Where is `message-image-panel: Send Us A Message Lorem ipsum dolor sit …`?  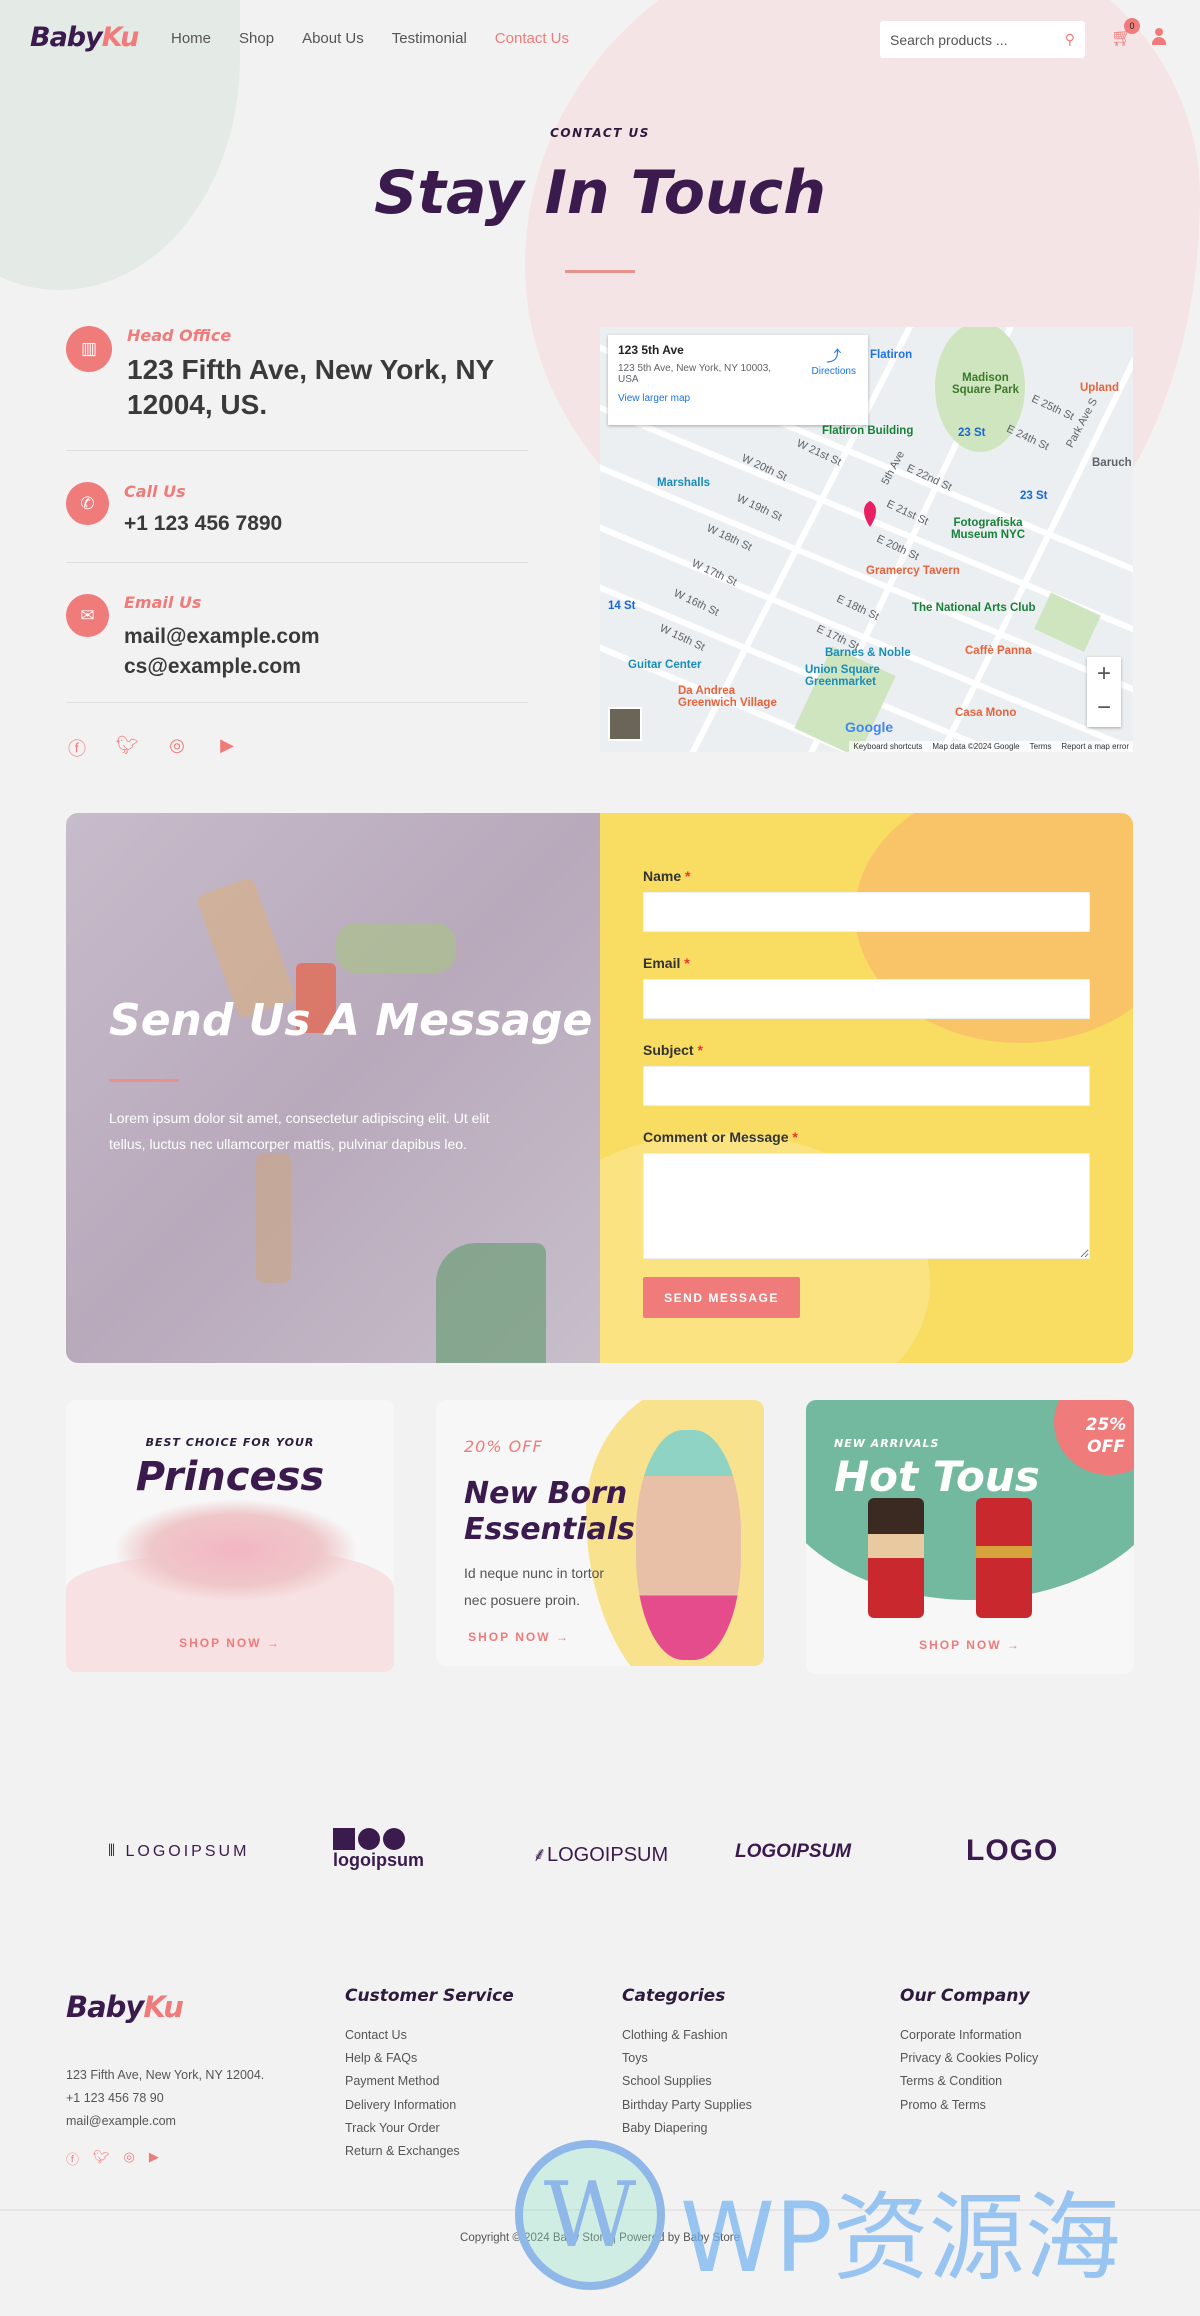 message-image-panel: Send Us A Message Lorem ipsum dolor sit … is located at coordinates (333, 1088).